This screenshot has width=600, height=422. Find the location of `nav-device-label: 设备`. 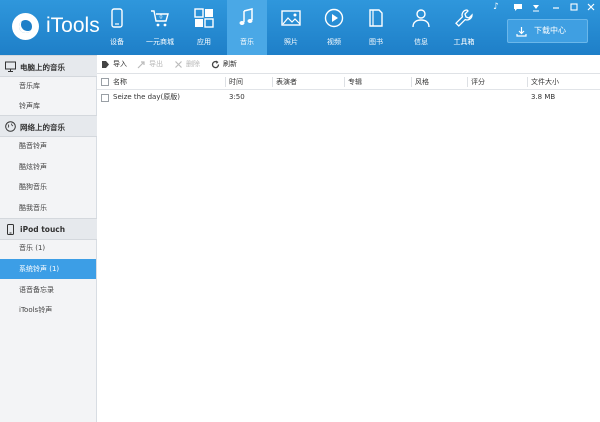

nav-device-label: 设备 is located at coordinates (117, 42).